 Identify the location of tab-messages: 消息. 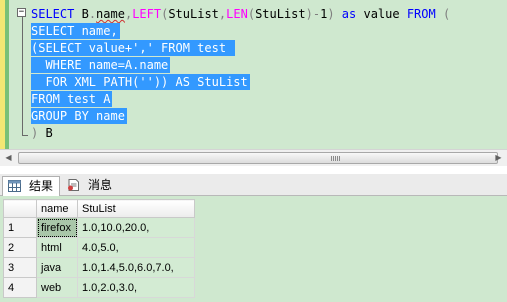
(91, 186).